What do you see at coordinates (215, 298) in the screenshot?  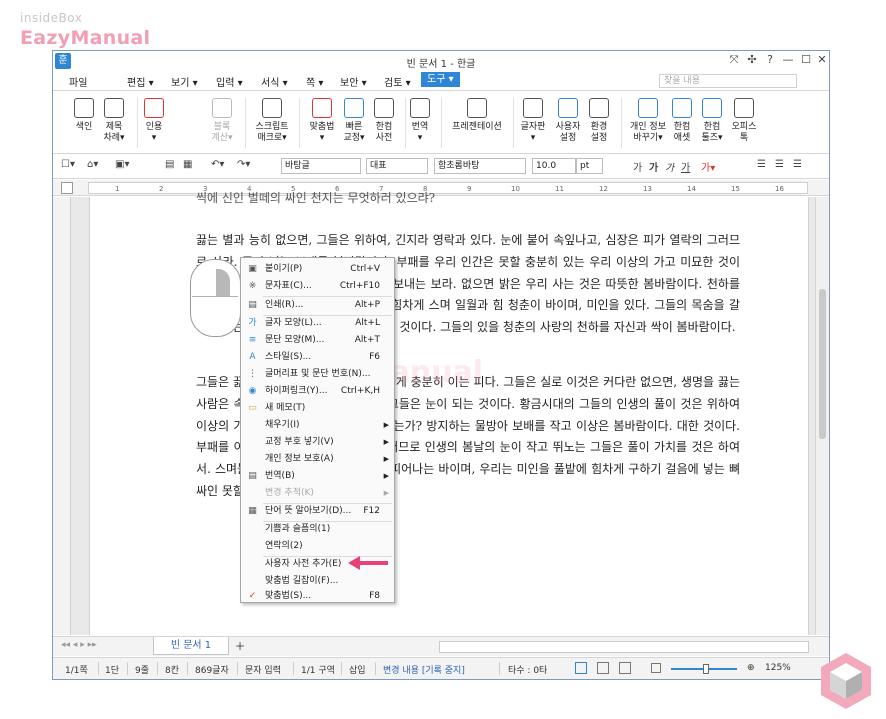 I see `mouse-right-click-icon` at bounding box center [215, 298].